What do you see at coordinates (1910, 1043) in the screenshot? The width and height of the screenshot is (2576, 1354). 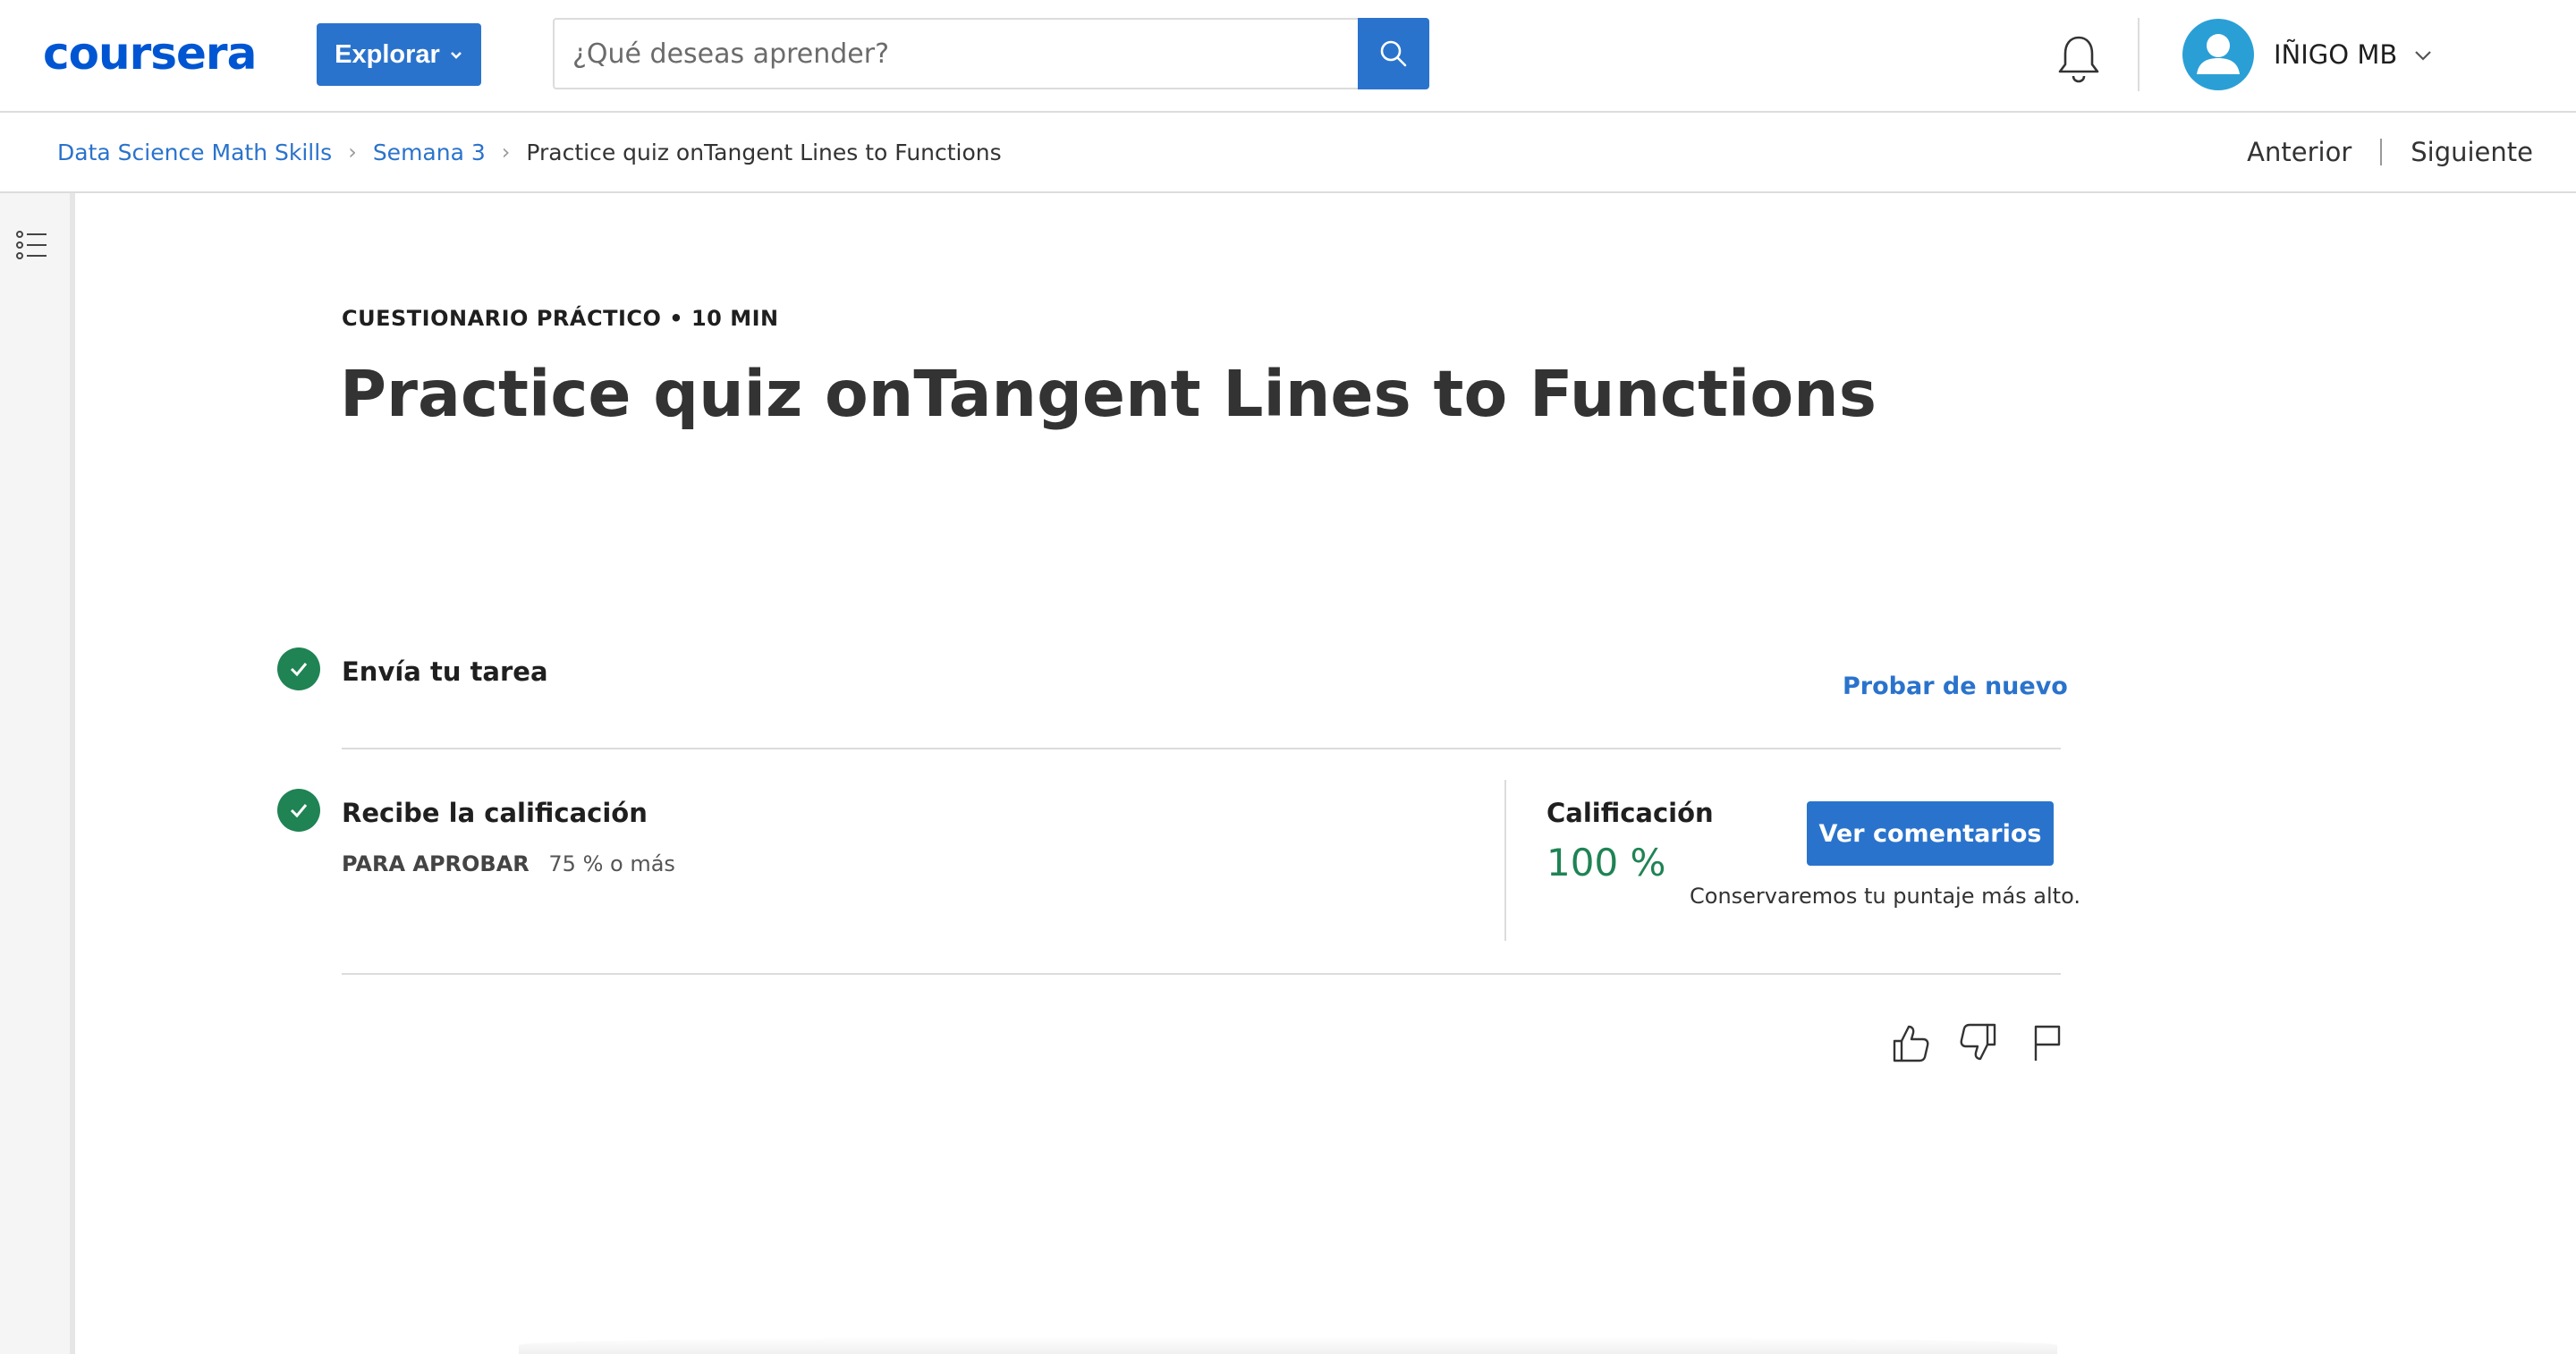 I see `thumbs-up-icon` at bounding box center [1910, 1043].